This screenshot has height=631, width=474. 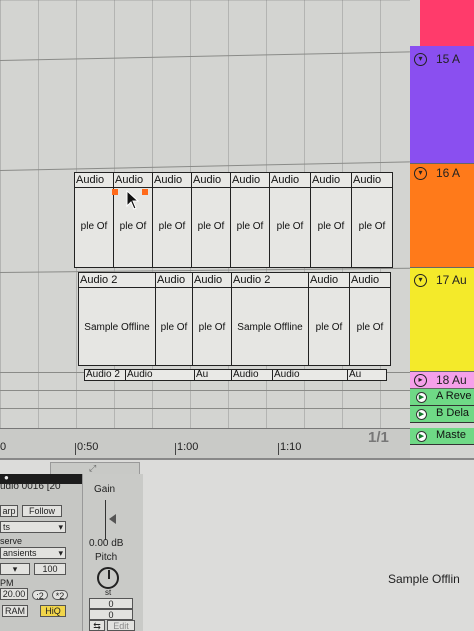 What do you see at coordinates (88, 447) in the screenshot?
I see `ruler-label: 0:50` at bounding box center [88, 447].